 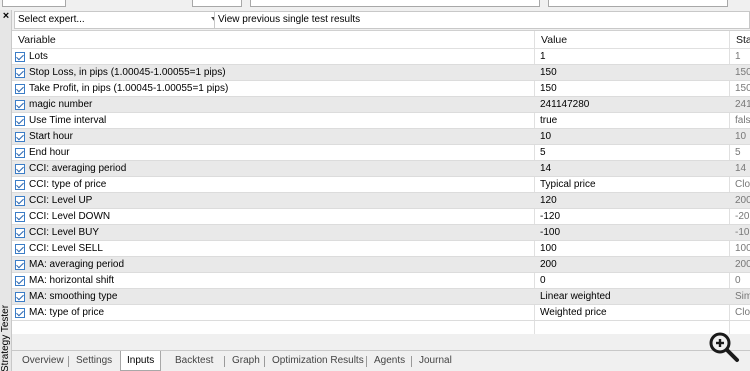 I want to click on variable-start: Sim, so click(x=742, y=297).